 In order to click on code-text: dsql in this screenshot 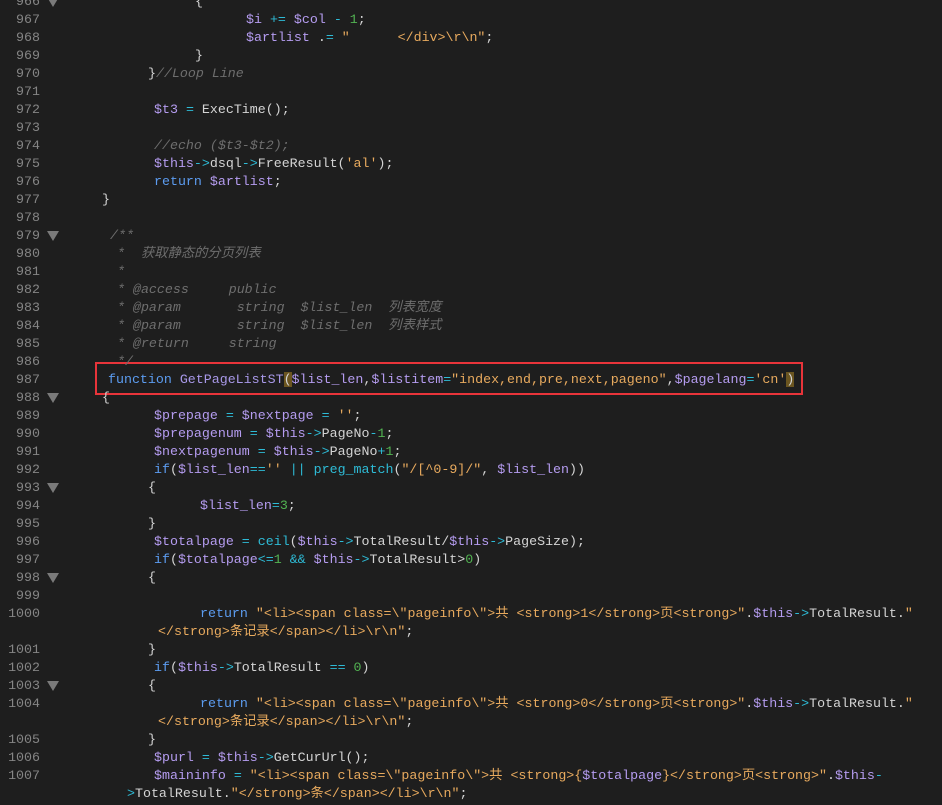, I will do `click(225, 163)`.